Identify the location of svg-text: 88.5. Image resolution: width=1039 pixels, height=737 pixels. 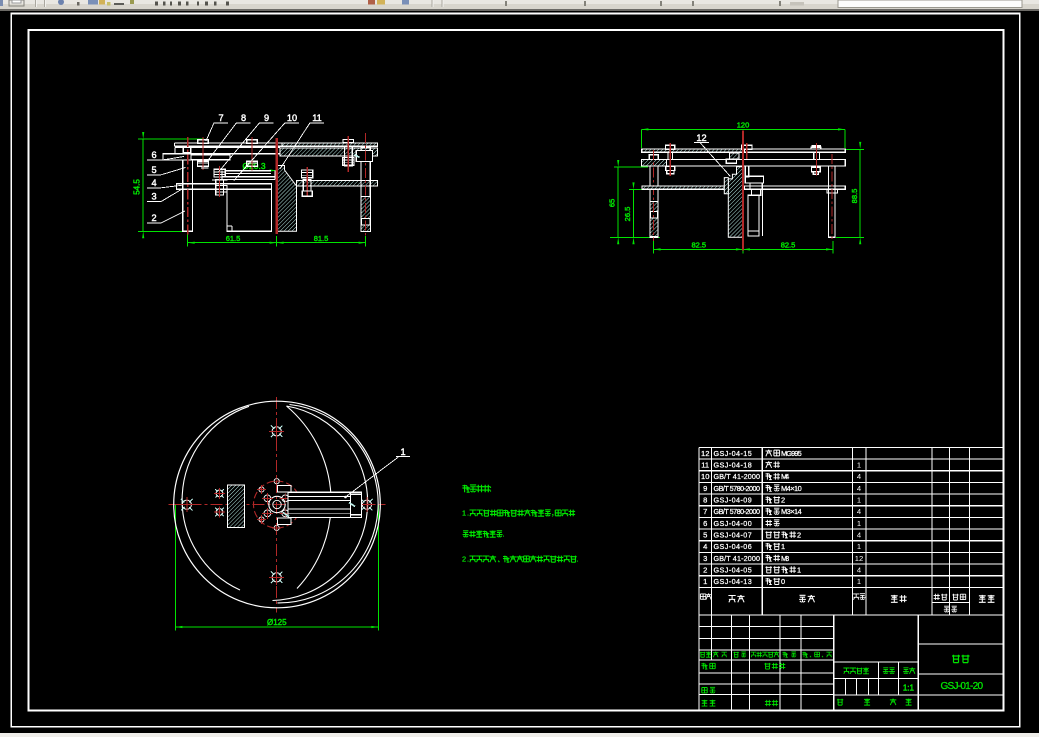
(854, 196).